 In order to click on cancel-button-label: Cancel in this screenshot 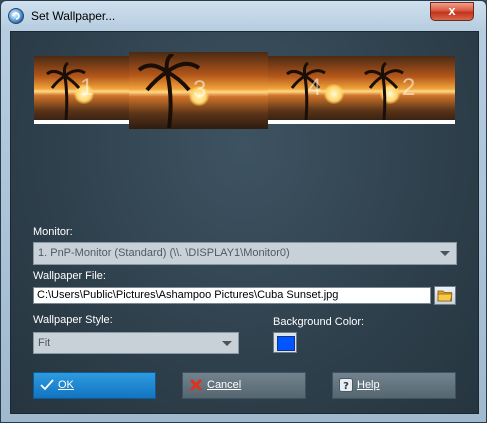, I will do `click(224, 385)`.